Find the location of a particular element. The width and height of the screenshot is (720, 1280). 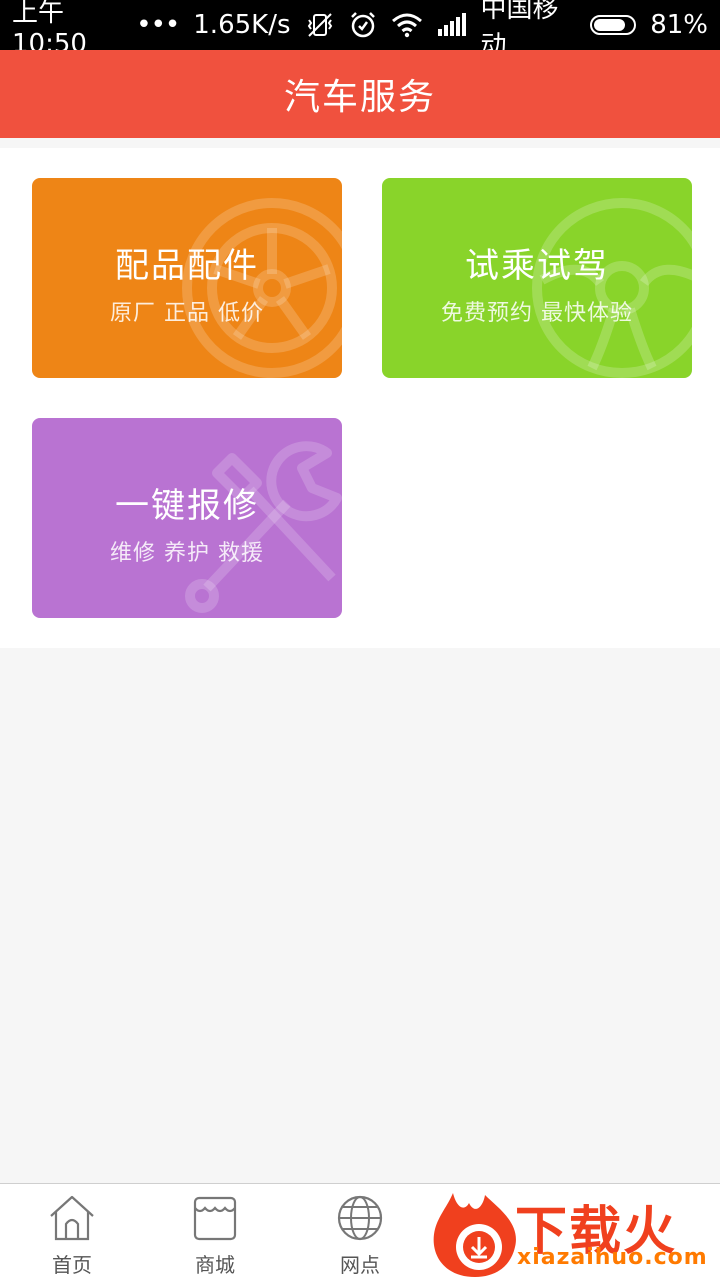

status-dots: ••• is located at coordinates (158, 25).